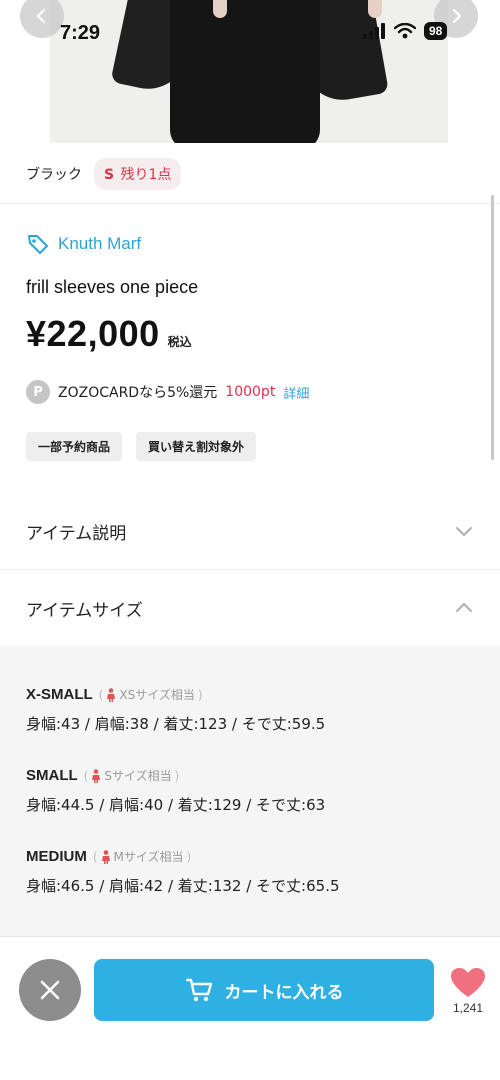  I want to click on points-value: 1000pt, so click(250, 392).